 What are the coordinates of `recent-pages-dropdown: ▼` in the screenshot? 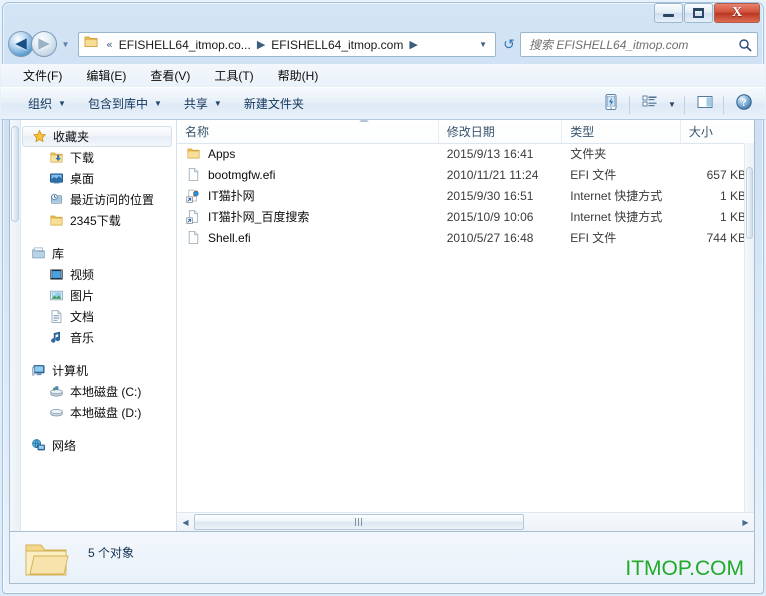 It's located at (65, 44).